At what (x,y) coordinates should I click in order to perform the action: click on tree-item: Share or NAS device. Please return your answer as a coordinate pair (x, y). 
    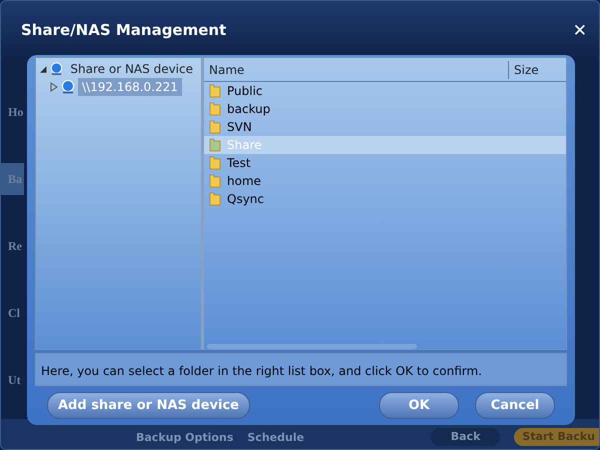
    Looking at the image, I should click on (131, 69).